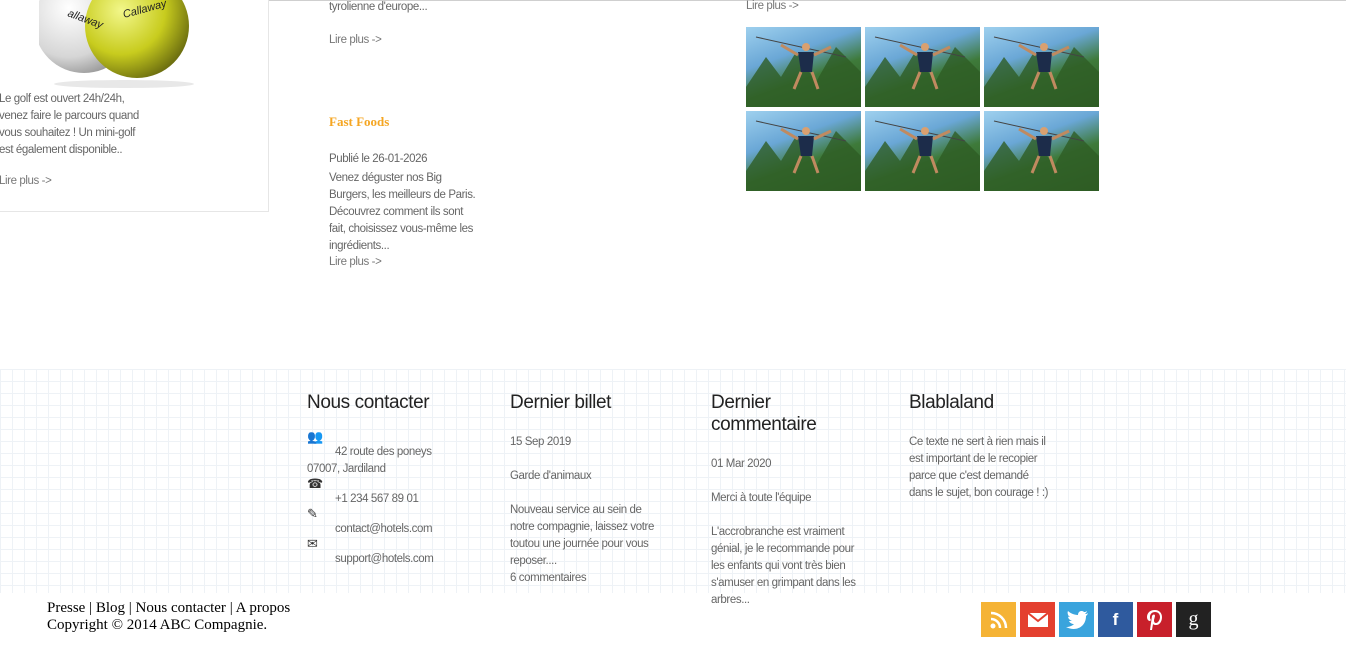 This screenshot has height=648, width=1346. What do you see at coordinates (585, 578) in the screenshot?
I see `last-post-comments: 6 commentaires` at bounding box center [585, 578].